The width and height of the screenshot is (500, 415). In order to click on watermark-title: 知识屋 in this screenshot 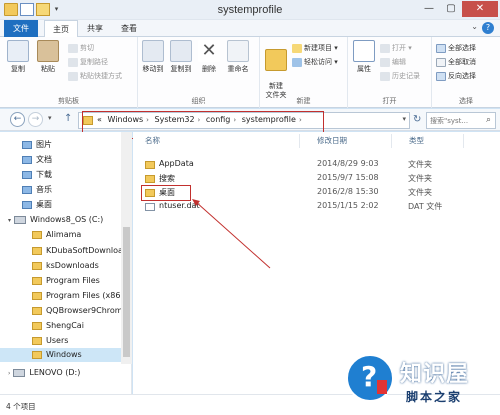, I will do `click(435, 374)`.